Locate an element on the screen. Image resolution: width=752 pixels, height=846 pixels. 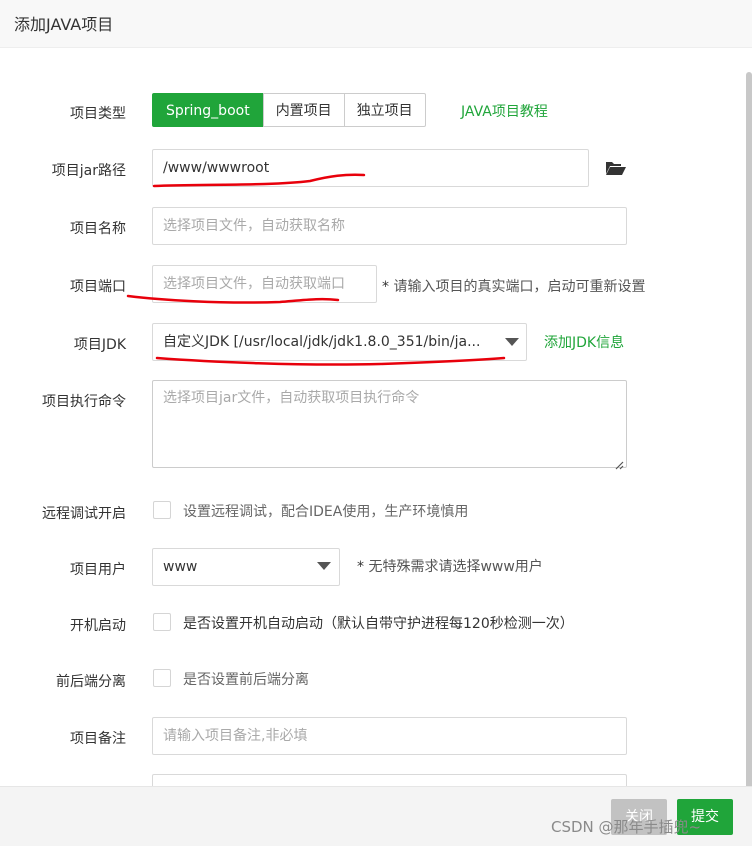
autostart-text: 是否设置开机自动启动（默认自带守护进程每120秒检测一次） is located at coordinates (378, 624).